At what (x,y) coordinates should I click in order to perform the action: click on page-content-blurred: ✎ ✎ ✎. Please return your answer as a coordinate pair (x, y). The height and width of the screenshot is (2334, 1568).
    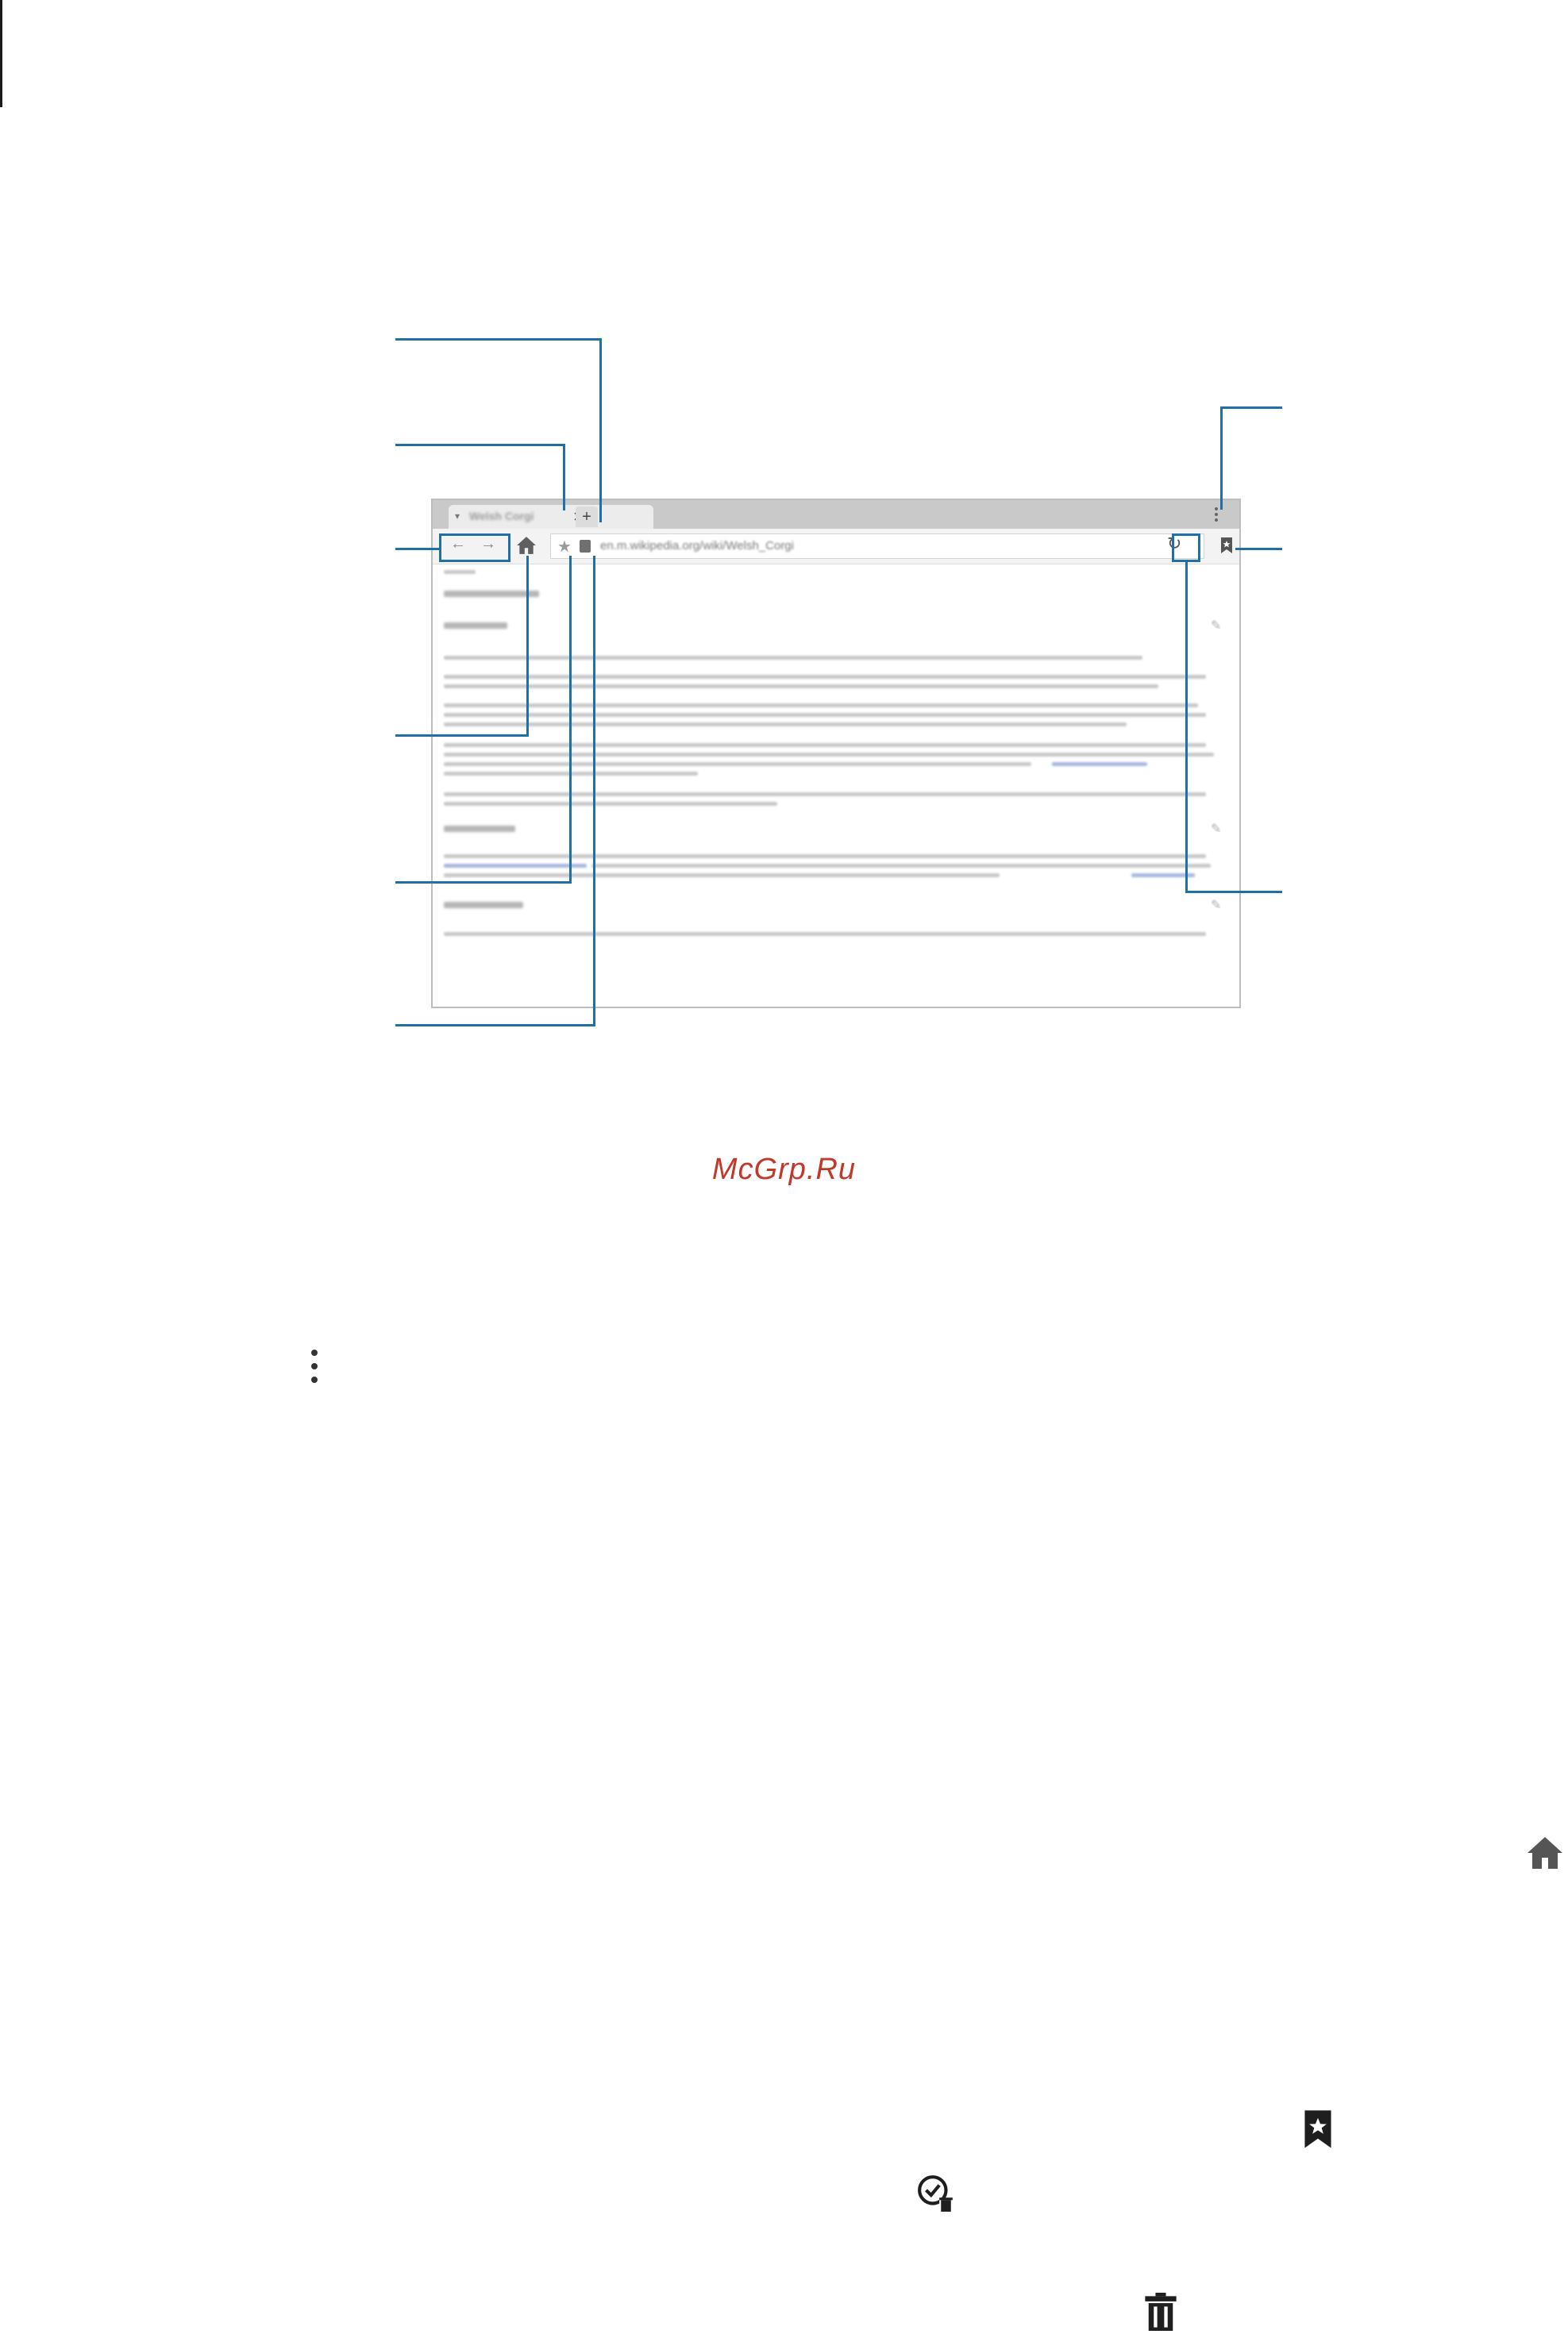
    Looking at the image, I should click on (836, 785).